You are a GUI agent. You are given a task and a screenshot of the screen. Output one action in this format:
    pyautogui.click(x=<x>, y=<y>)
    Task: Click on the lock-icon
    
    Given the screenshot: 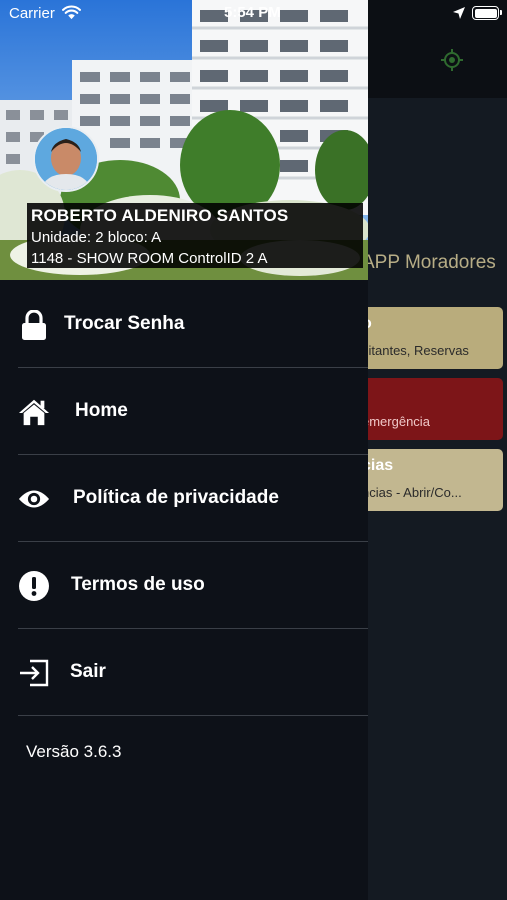 What is the action you would take?
    pyautogui.click(x=34, y=325)
    